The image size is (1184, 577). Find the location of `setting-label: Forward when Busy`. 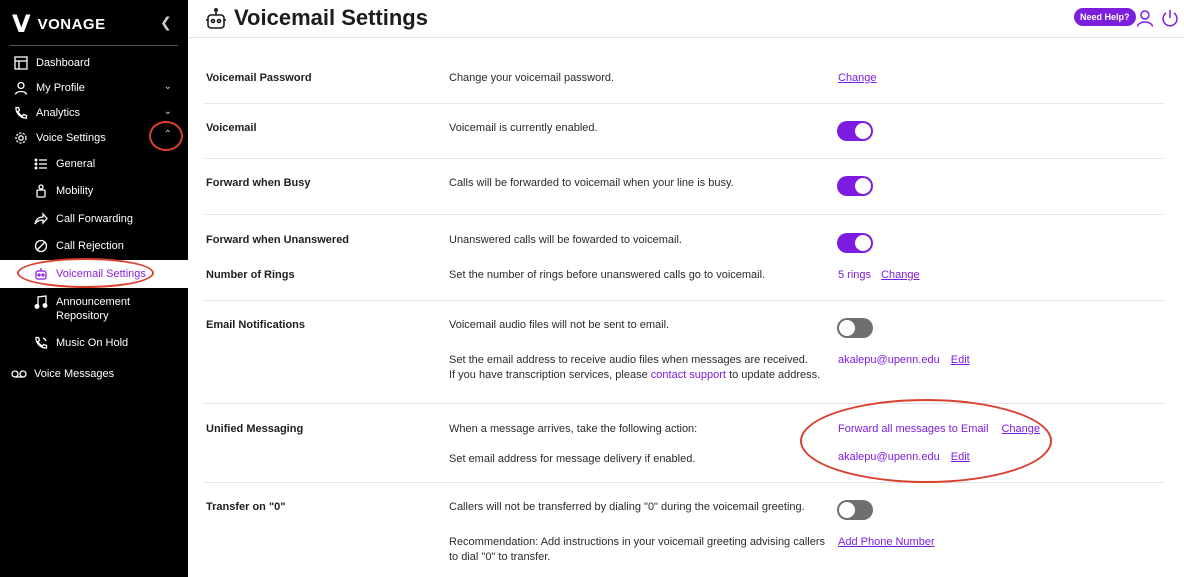

setting-label: Forward when Busy is located at coordinates (258, 183).